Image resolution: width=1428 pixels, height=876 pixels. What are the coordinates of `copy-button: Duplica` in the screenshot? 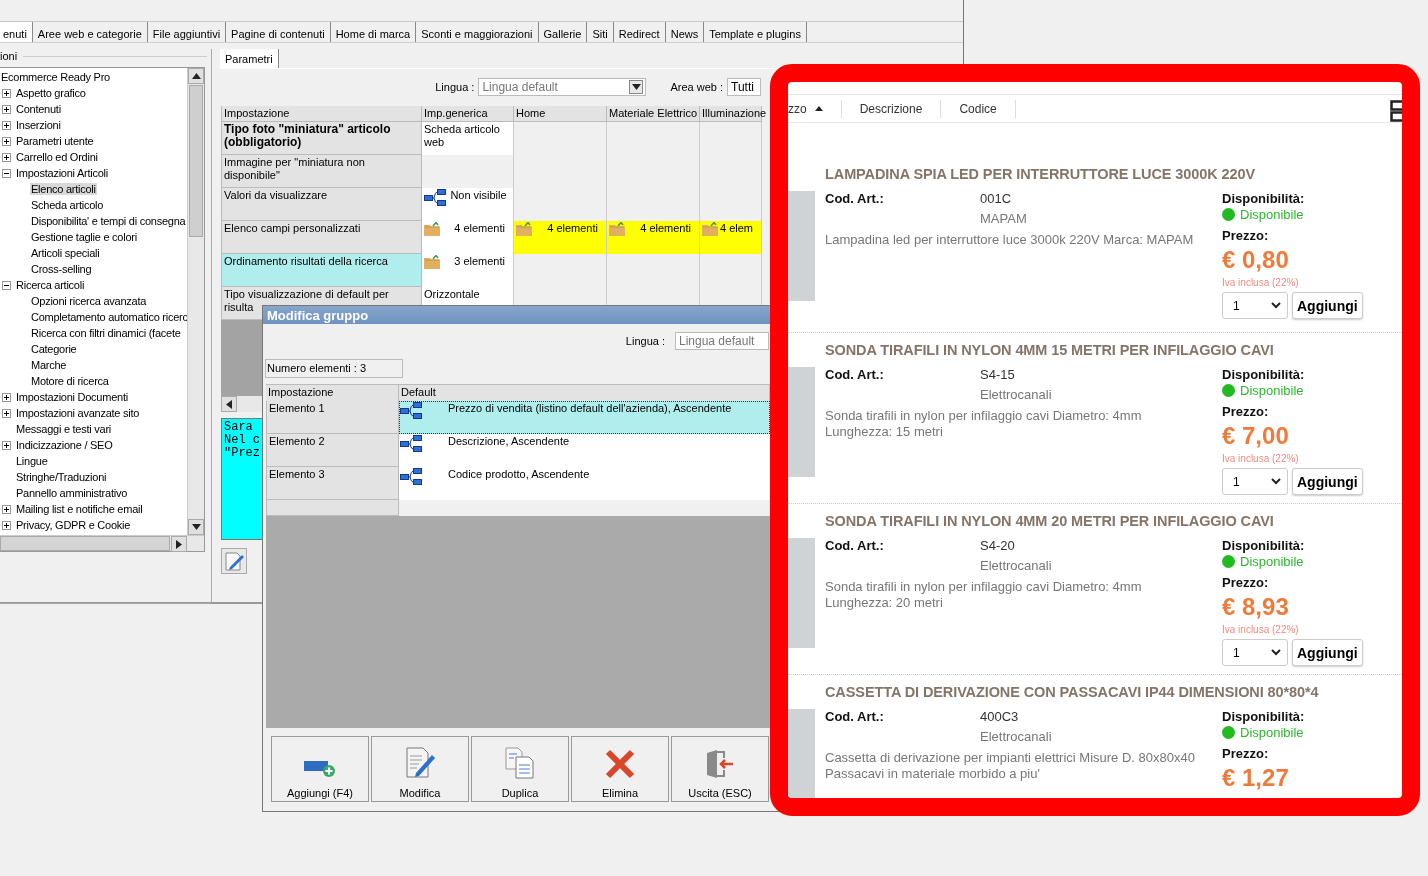 It's located at (520, 769).